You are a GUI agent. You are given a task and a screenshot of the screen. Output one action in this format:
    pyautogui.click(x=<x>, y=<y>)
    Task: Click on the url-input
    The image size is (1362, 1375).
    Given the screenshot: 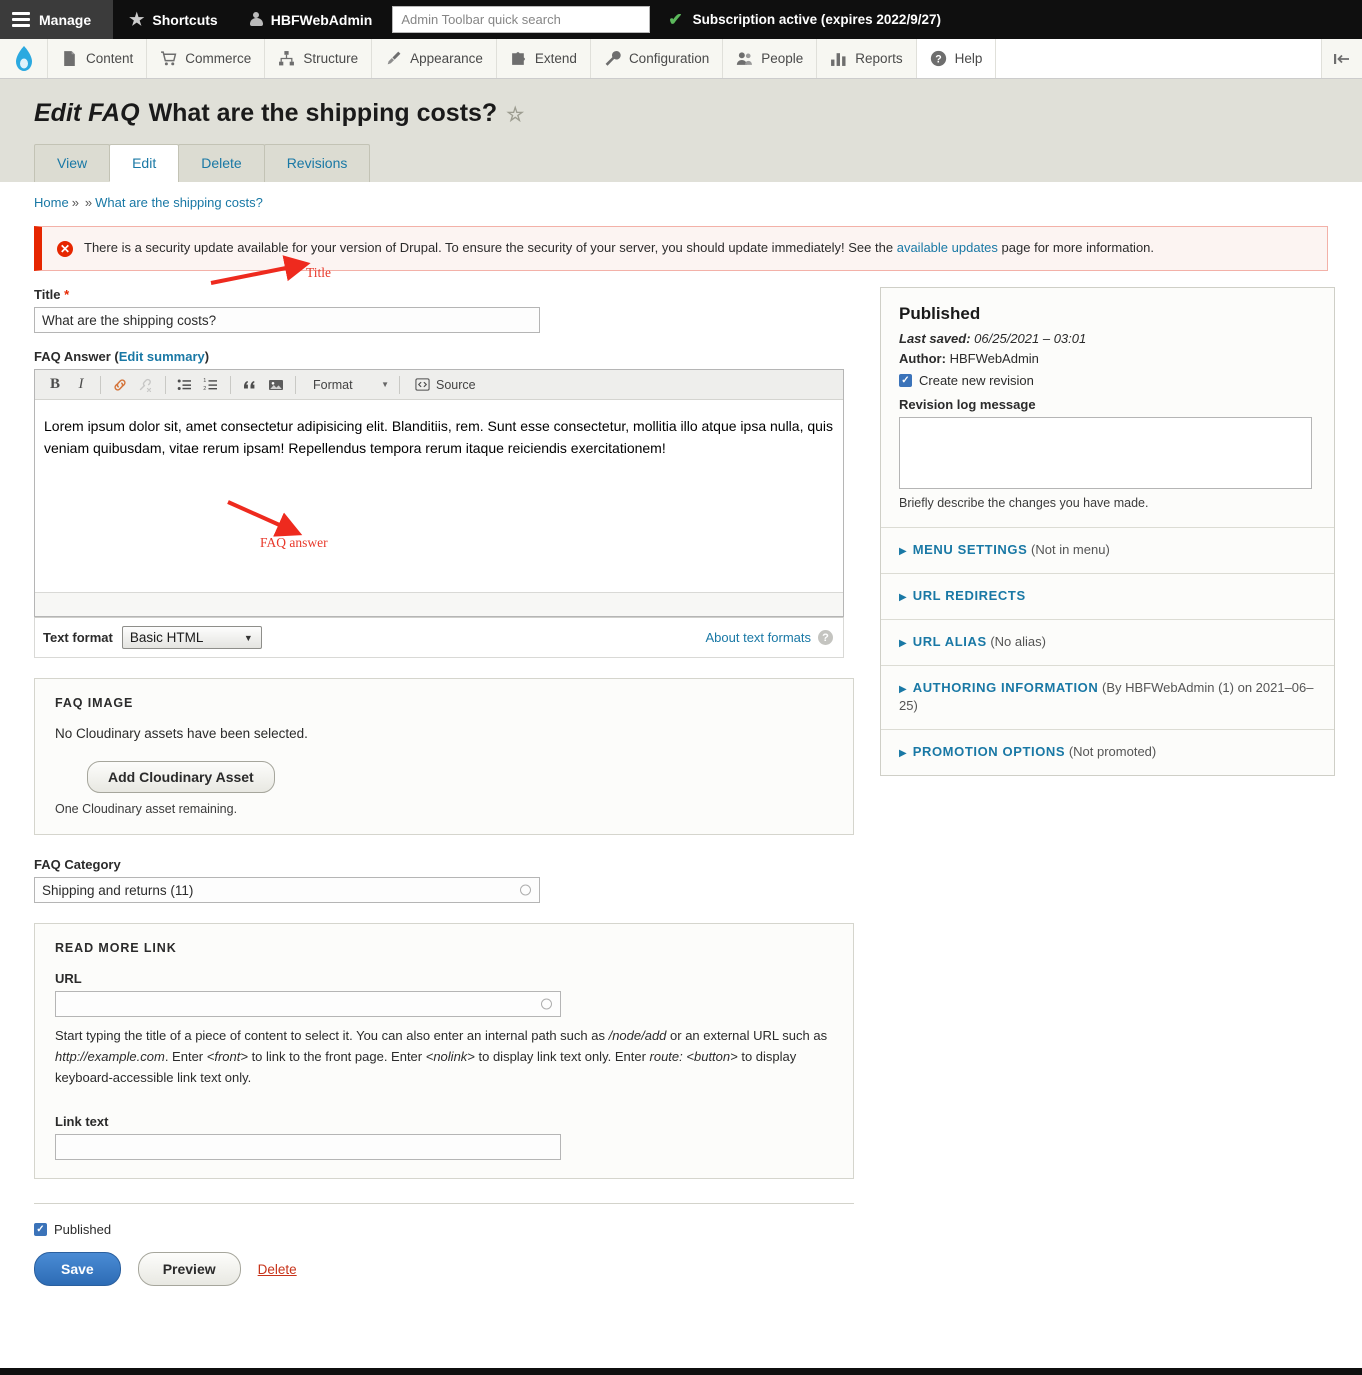 What is the action you would take?
    pyautogui.click(x=308, y=1004)
    